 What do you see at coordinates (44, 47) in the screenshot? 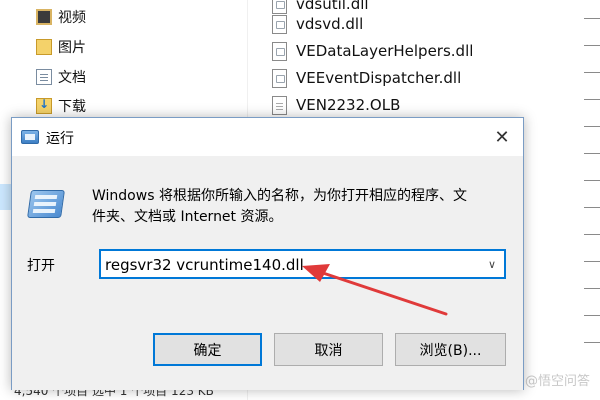
I see `pictures-folder-icon` at bounding box center [44, 47].